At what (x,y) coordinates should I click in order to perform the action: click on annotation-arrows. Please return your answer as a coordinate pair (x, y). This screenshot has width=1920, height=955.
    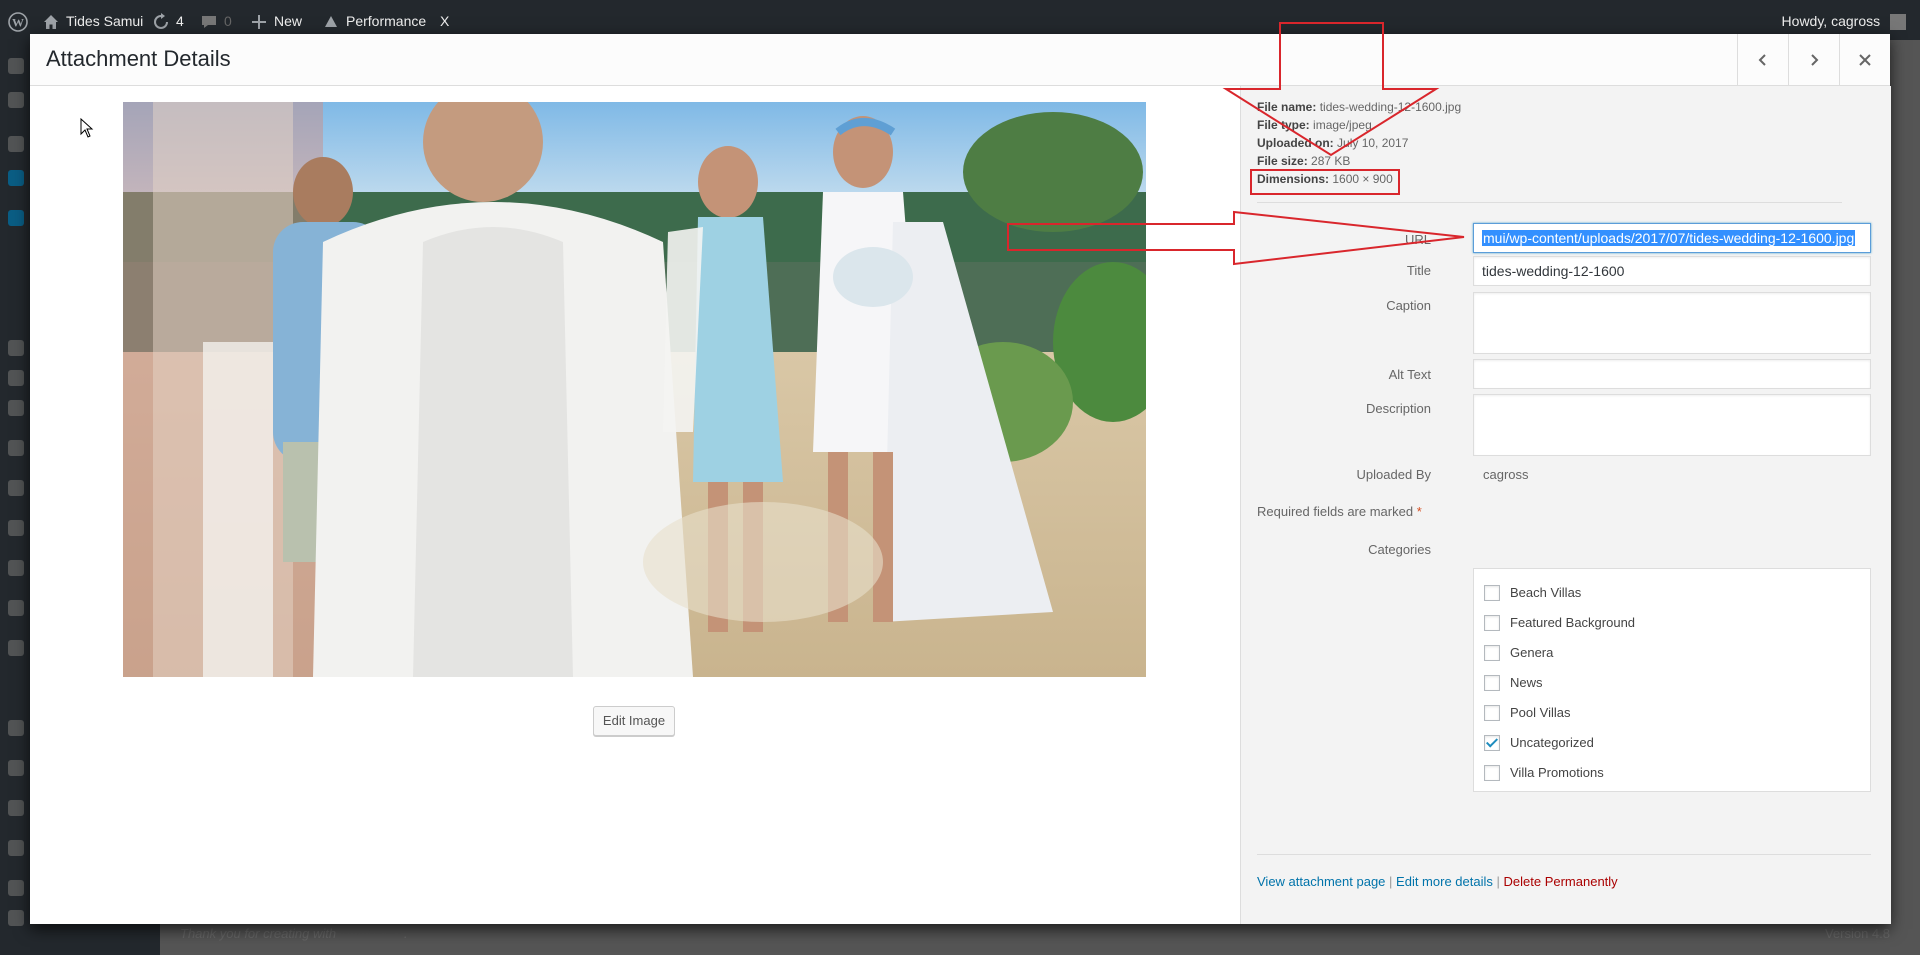
    Looking at the image, I should click on (1236, 144).